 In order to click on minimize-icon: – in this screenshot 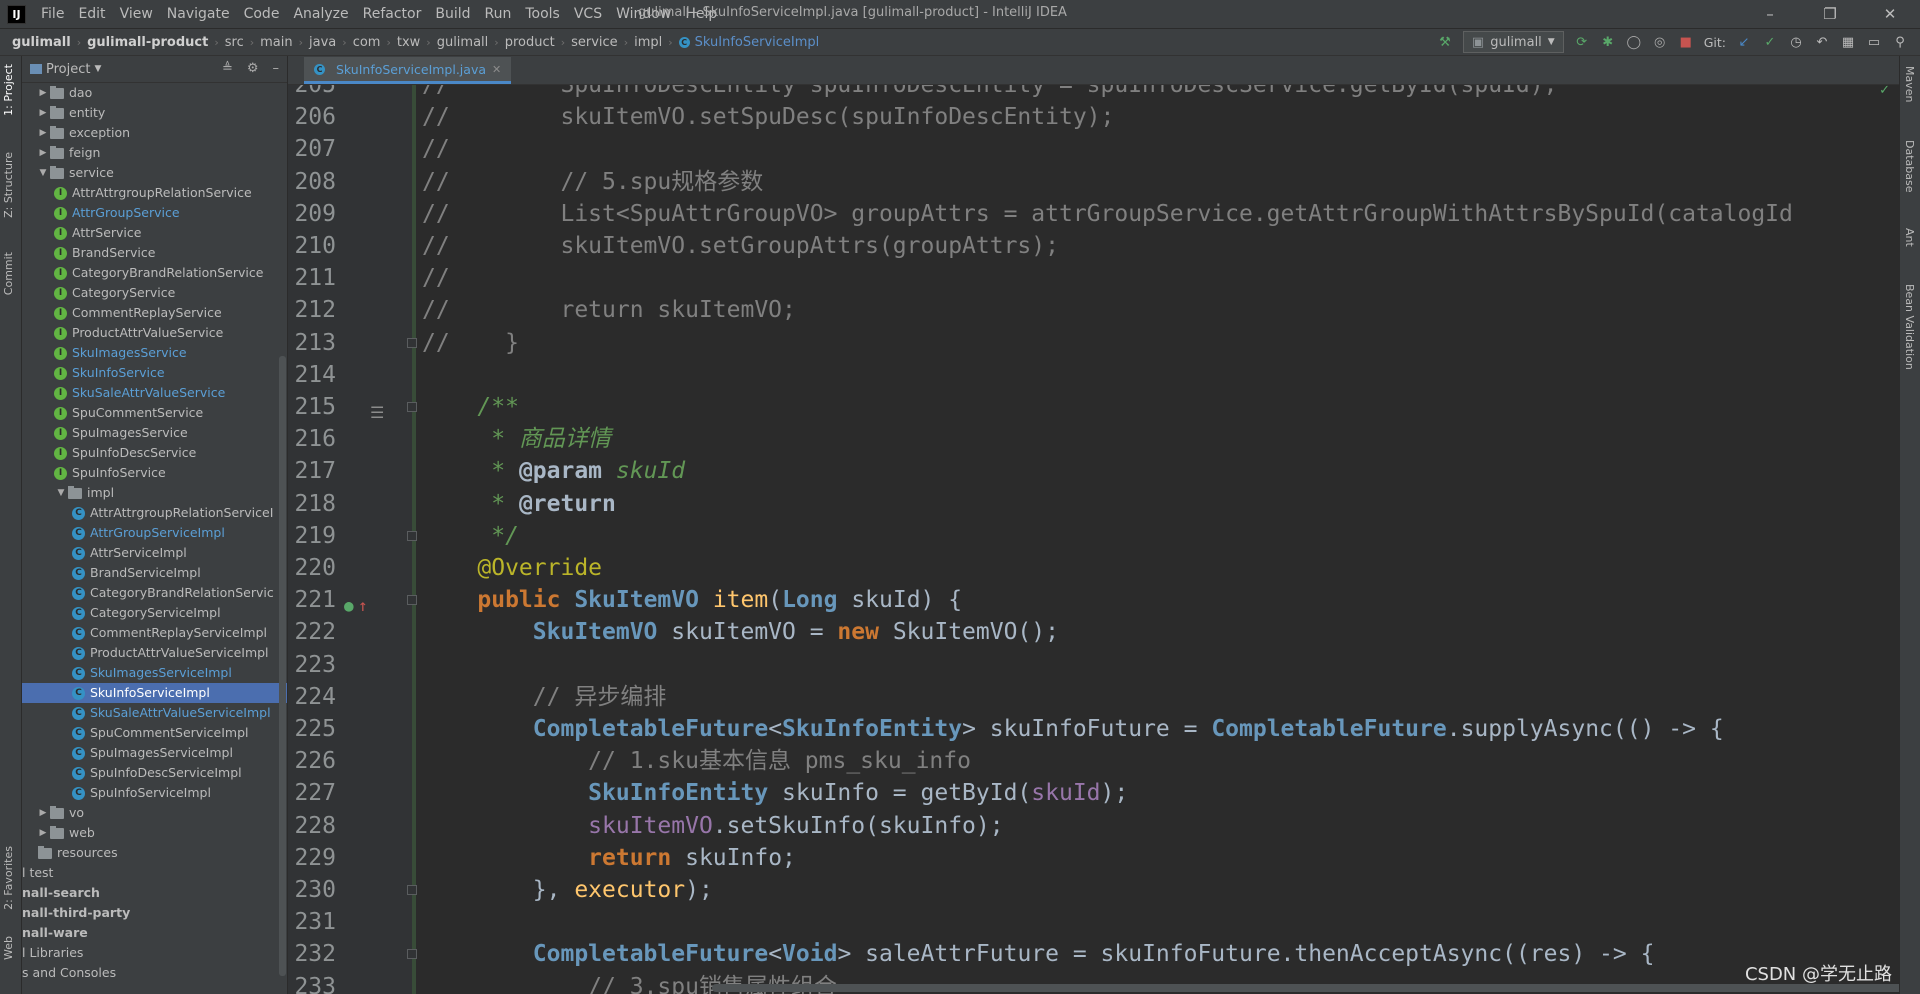, I will do `click(1770, 14)`.